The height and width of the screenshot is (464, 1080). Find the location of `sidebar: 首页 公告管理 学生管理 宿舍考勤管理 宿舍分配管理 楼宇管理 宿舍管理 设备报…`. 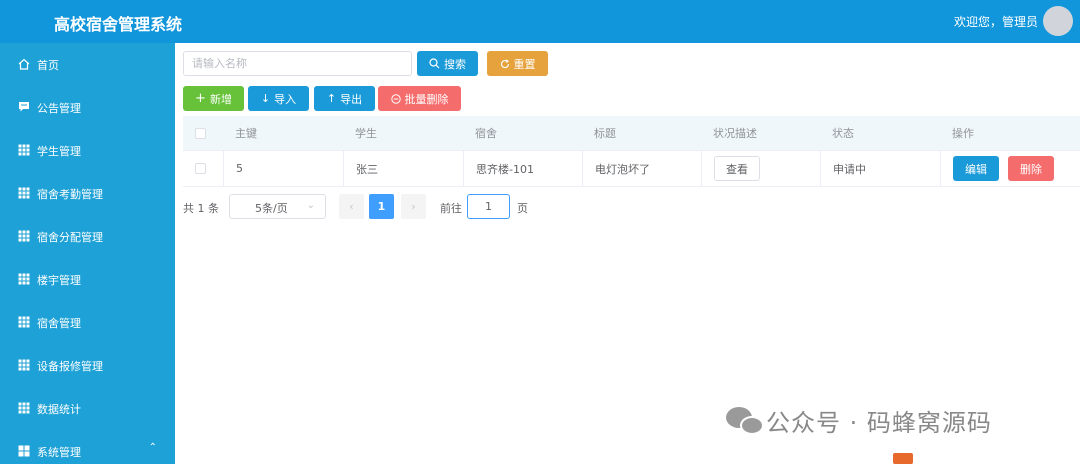

sidebar: 首页 公告管理 学生管理 宿舍考勤管理 宿舍分配管理 楼宇管理 宿舍管理 设备报… is located at coordinates (87, 253).